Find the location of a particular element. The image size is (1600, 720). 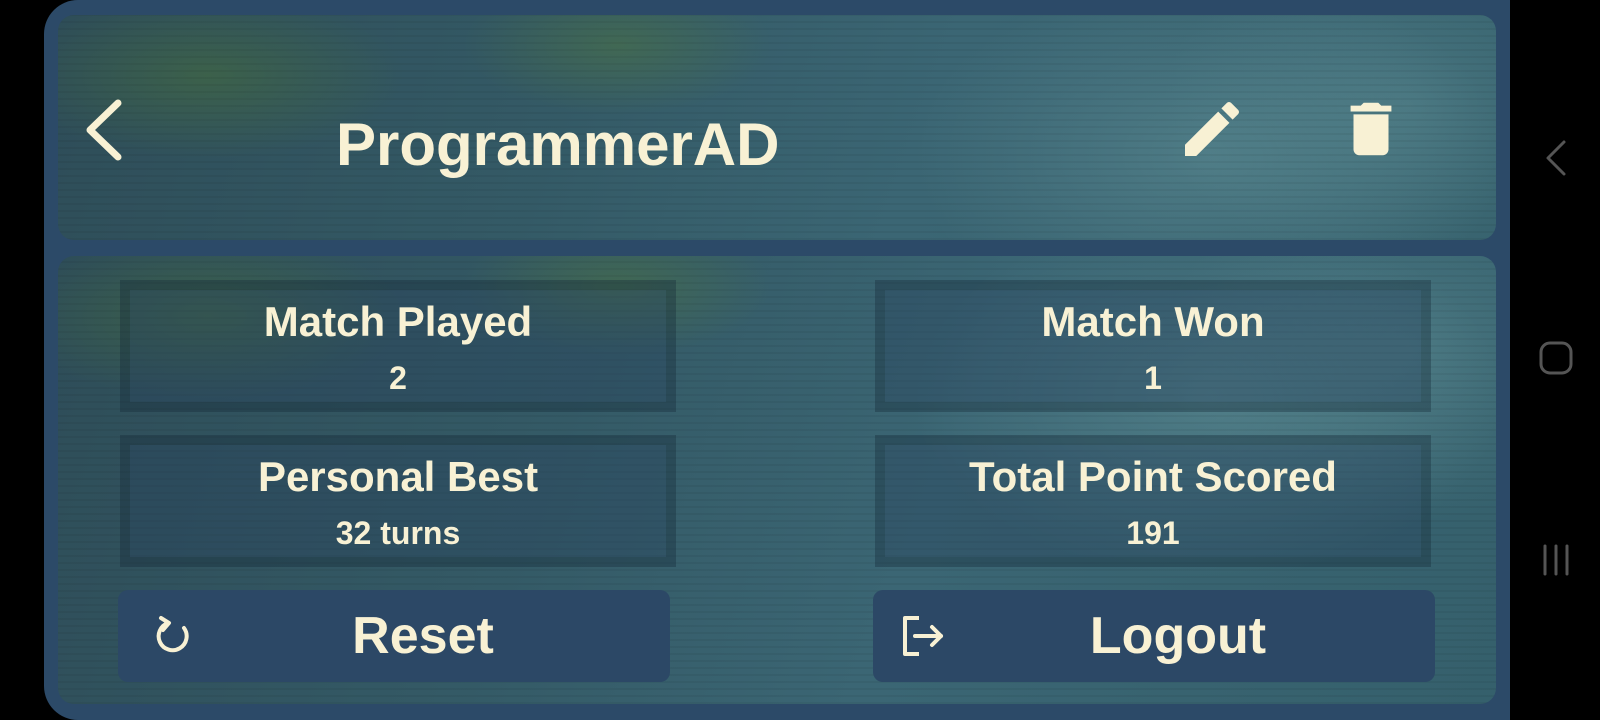

stat-card-total-points: Total Point Scored 191 is located at coordinates (1153, 501).